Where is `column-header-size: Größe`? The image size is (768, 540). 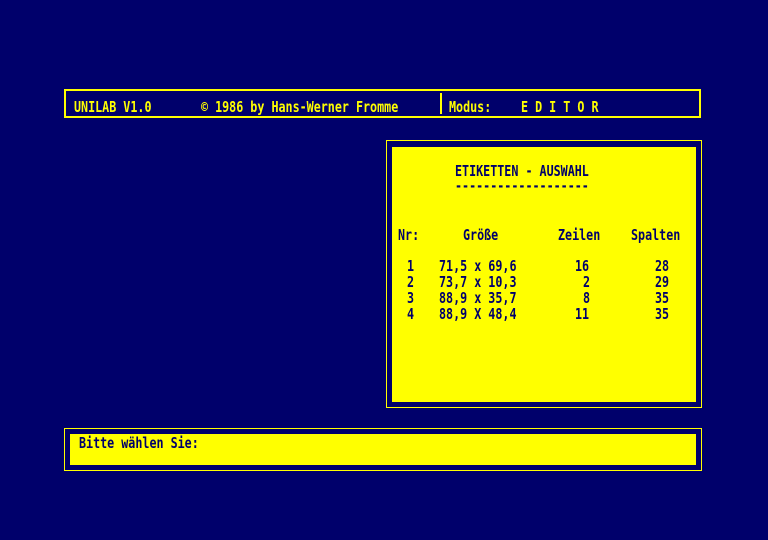 column-header-size: Größe is located at coordinates (481, 235).